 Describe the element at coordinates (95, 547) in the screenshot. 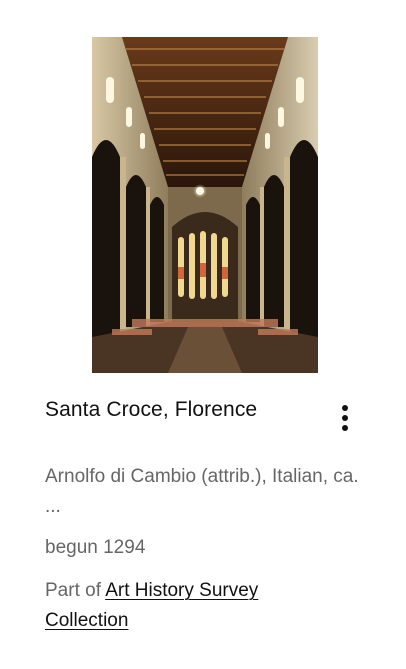

I see `artwork-date: begun 1294` at that location.